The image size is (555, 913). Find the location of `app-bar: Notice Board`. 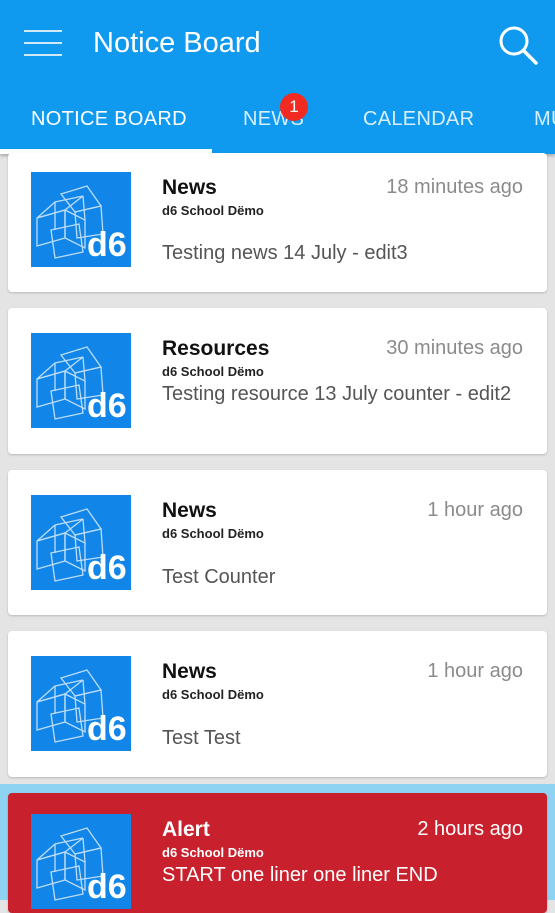

app-bar: Notice Board is located at coordinates (277, 43).